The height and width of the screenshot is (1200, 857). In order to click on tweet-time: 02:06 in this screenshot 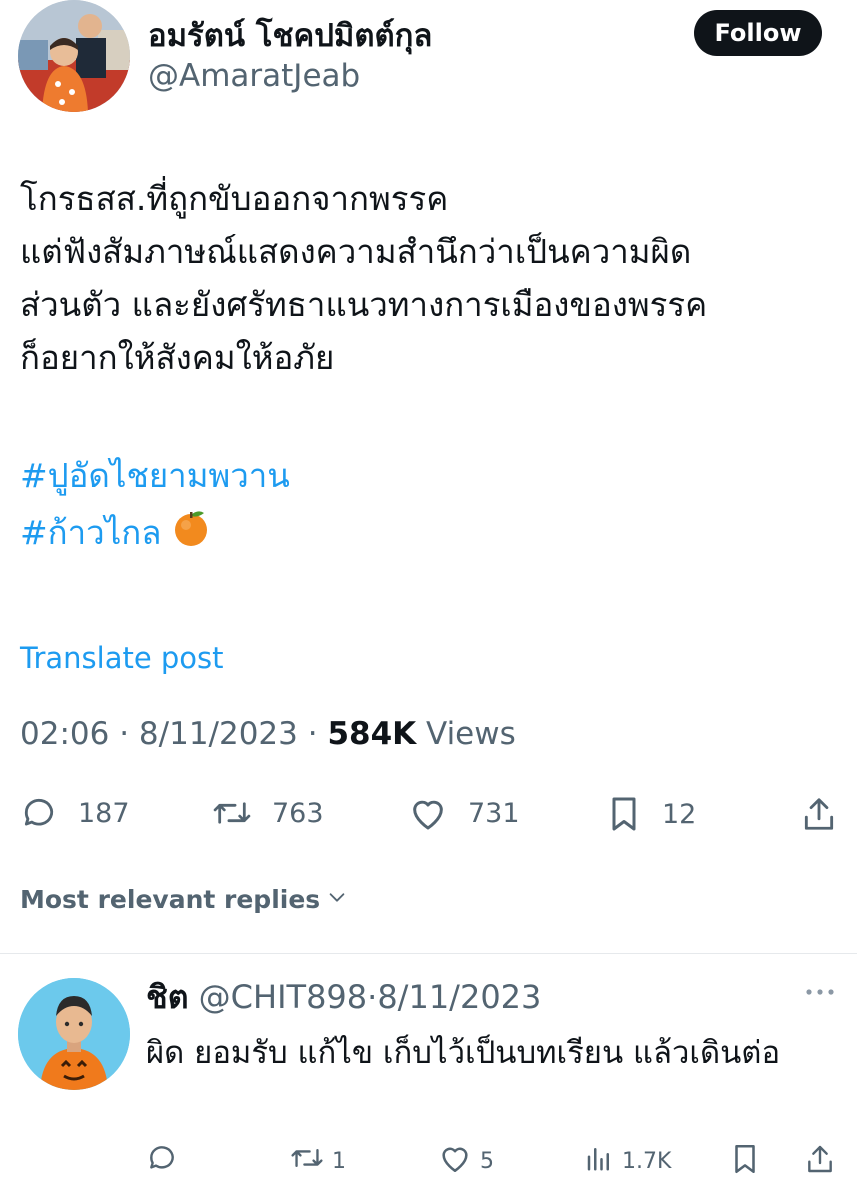, I will do `click(64, 734)`.